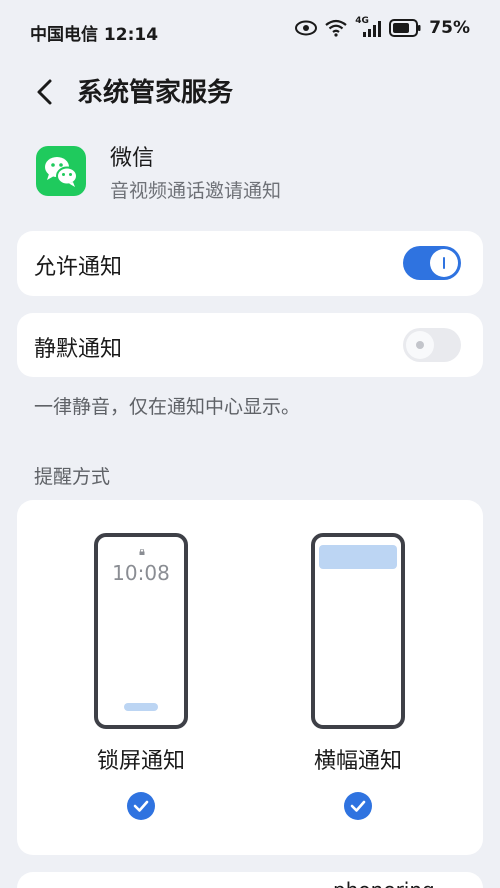  I want to click on silent-hint: 一律静音，仅在通知中心显示。, so click(167, 407).